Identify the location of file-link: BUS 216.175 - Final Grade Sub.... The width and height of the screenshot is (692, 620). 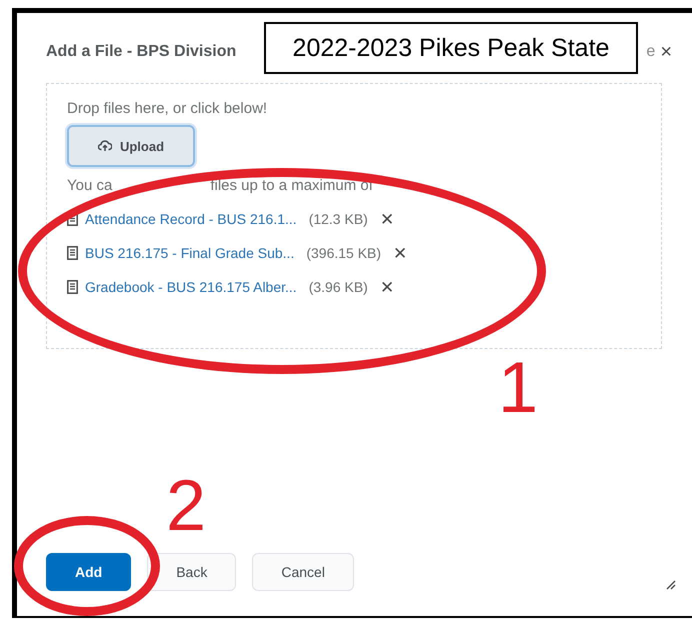
(189, 253).